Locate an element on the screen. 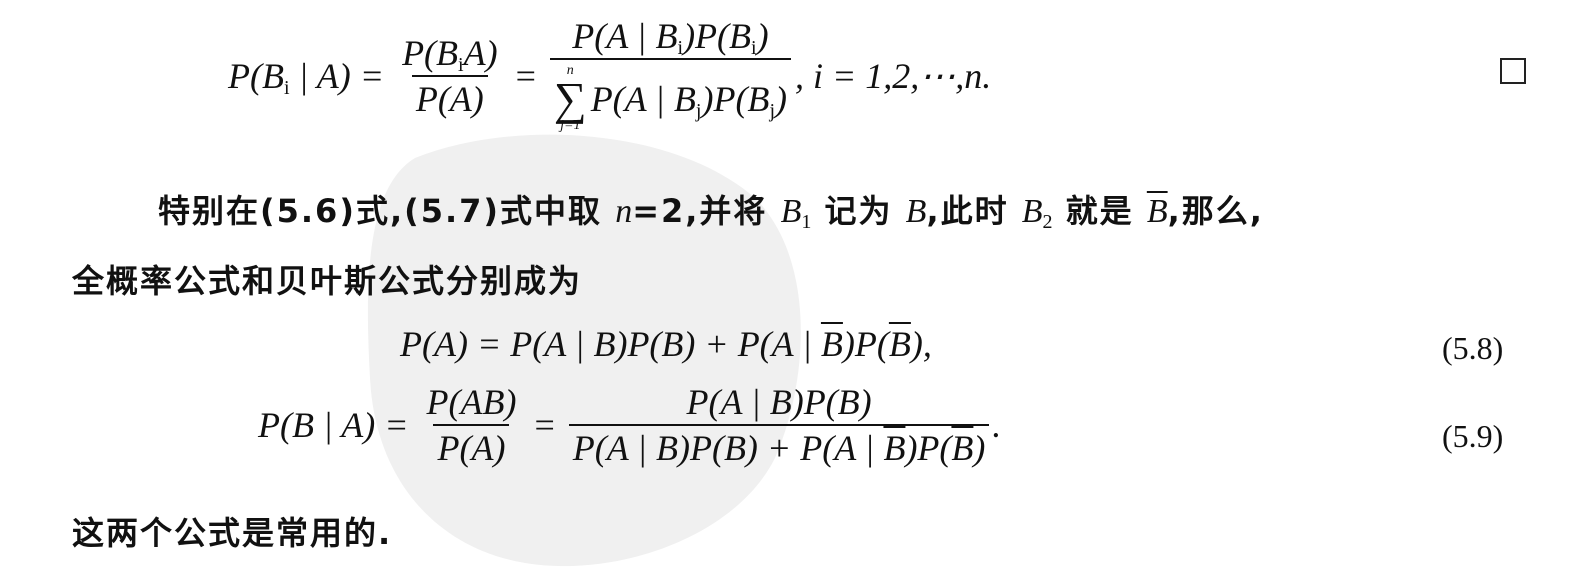 Image resolution: width=1574 pixels, height=578 pixels. summation-symbol: n ∑ j=1 is located at coordinates (570, 98).